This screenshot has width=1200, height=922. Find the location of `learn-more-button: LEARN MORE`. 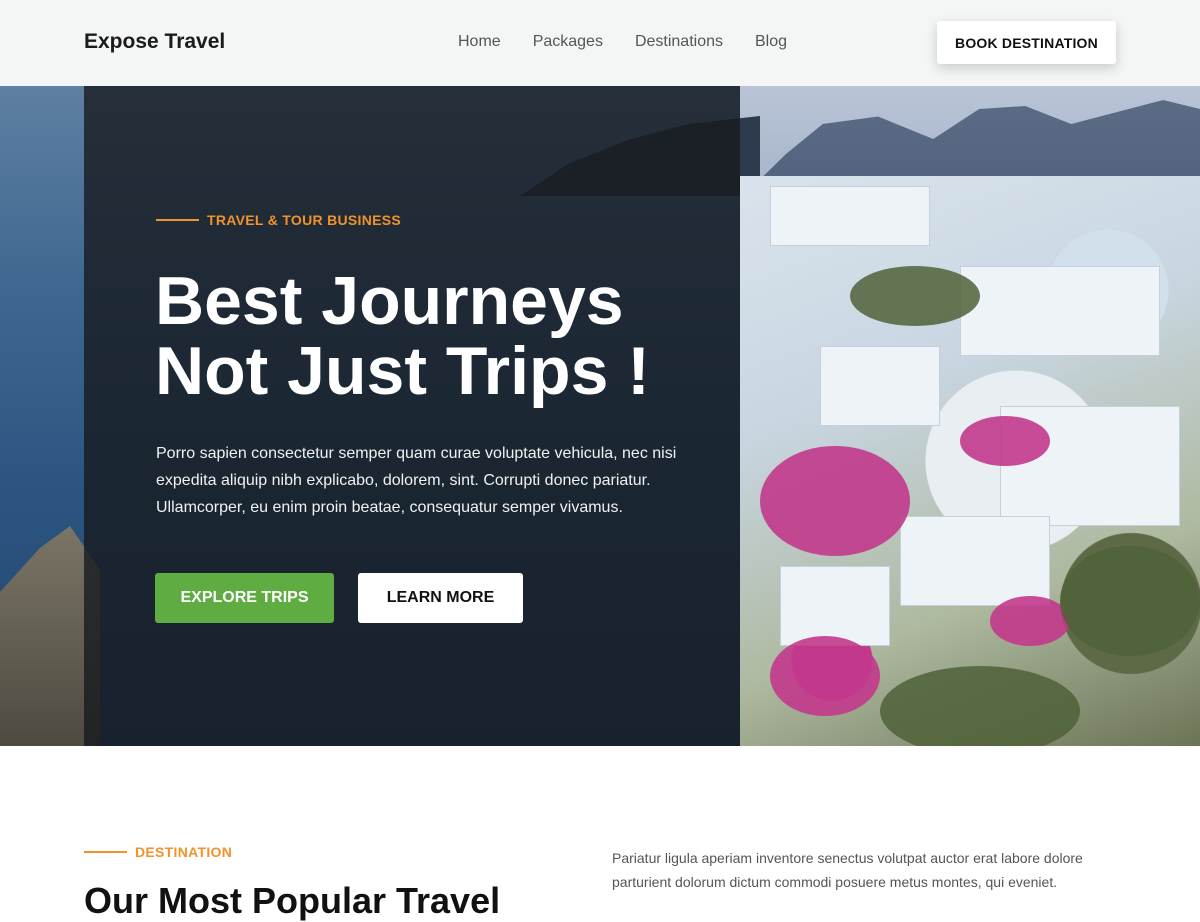

learn-more-button: LEARN MORE is located at coordinates (440, 598).